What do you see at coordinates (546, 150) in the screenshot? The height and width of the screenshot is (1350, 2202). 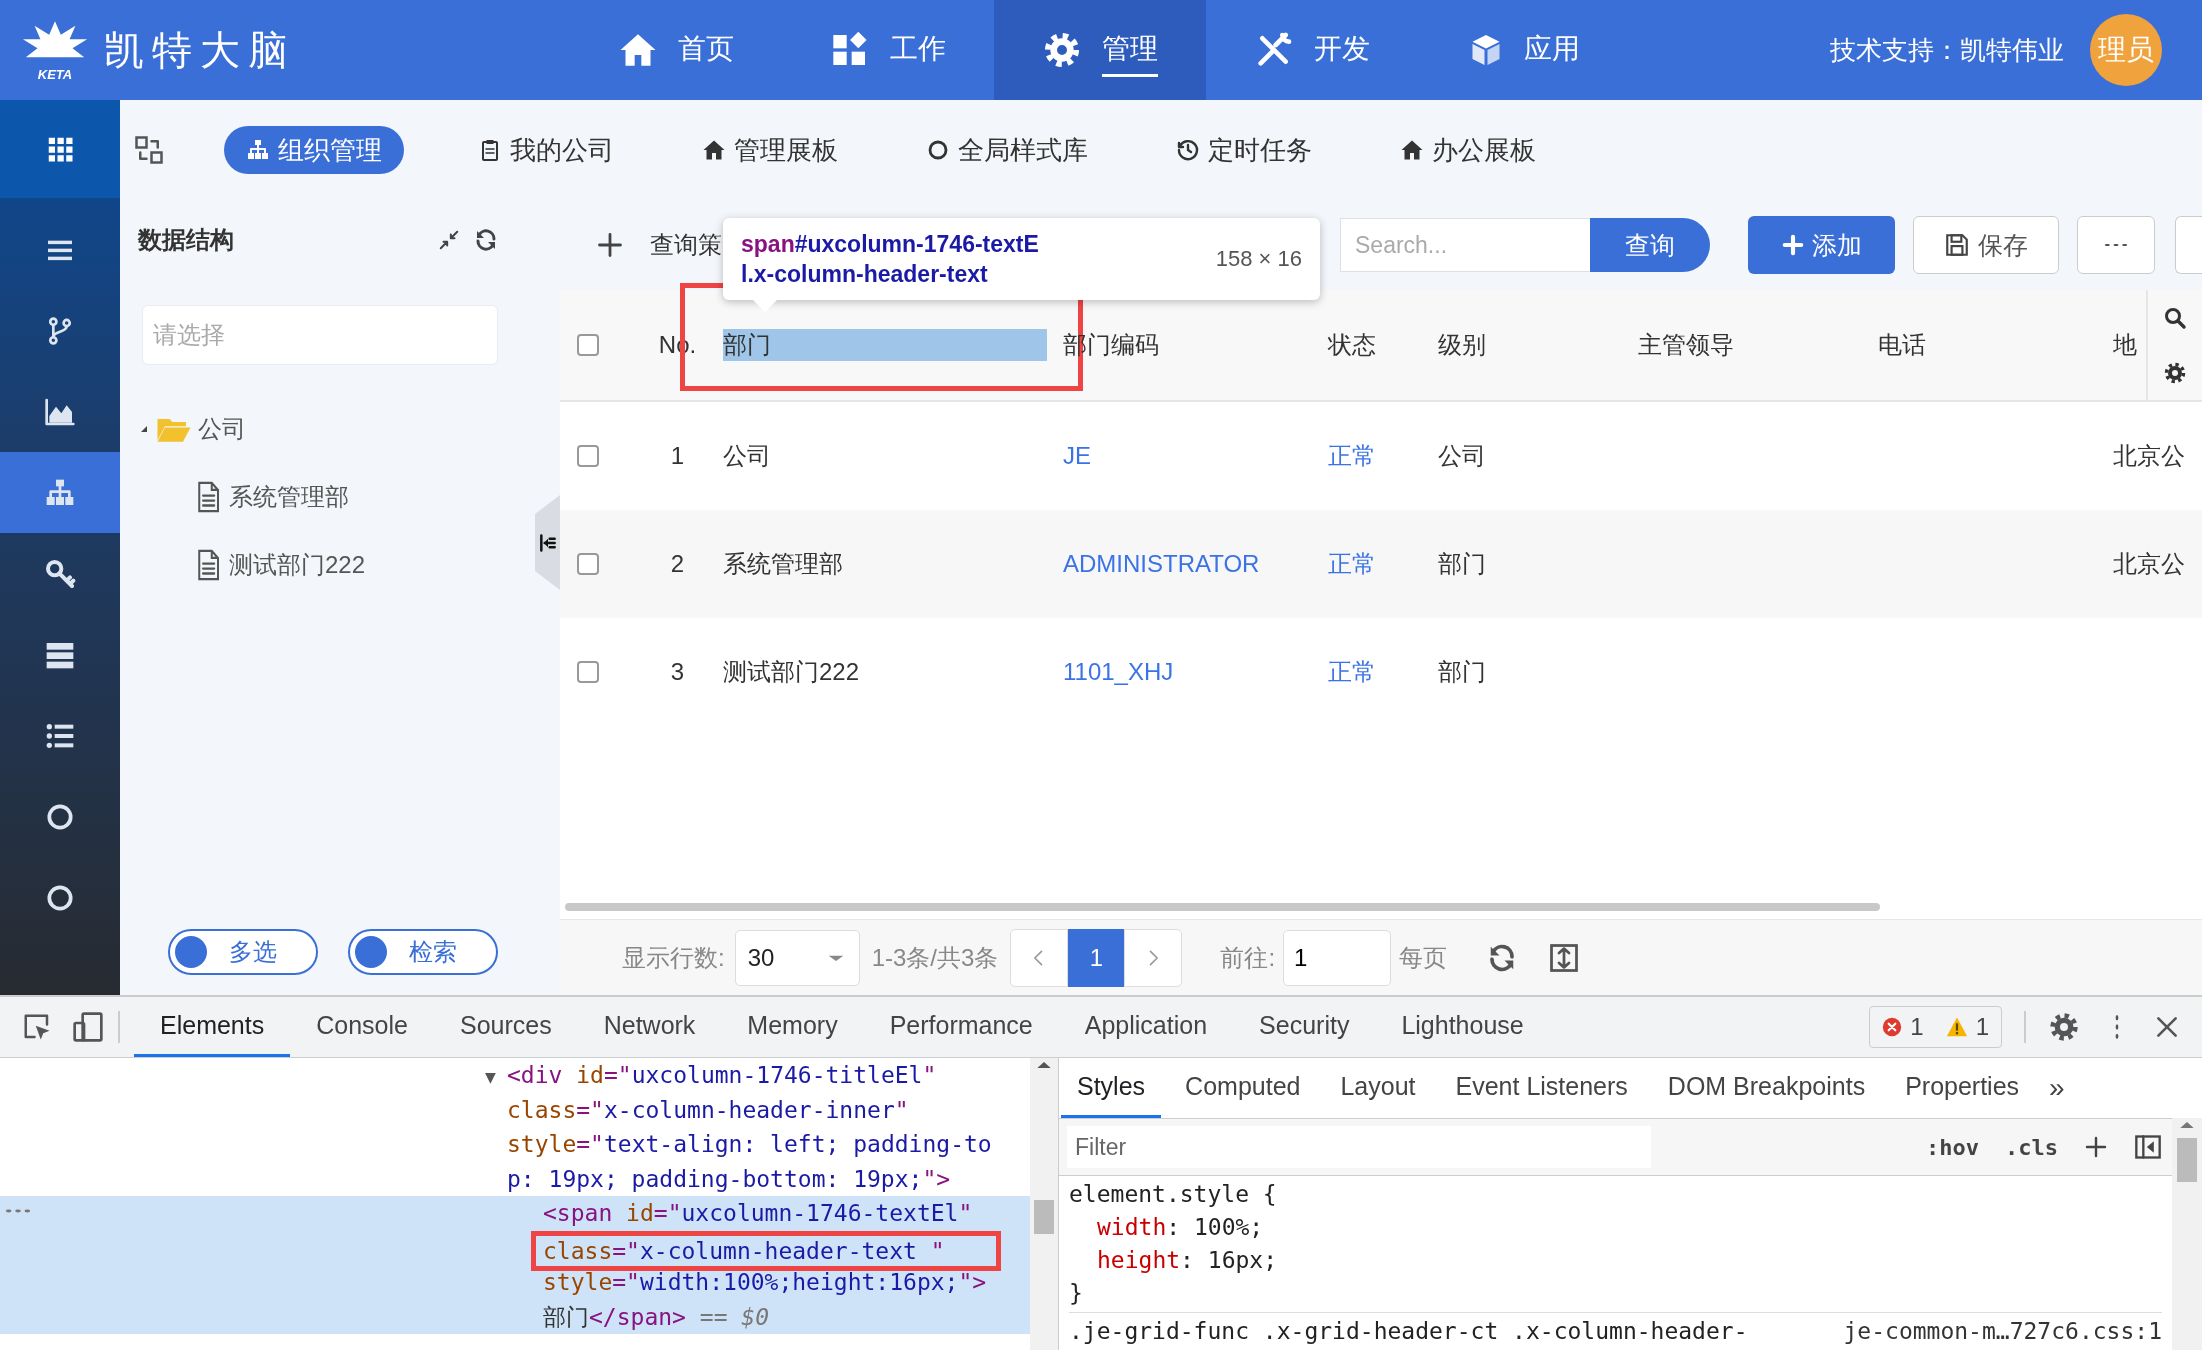 I see `module-tab: 我的公司` at bounding box center [546, 150].